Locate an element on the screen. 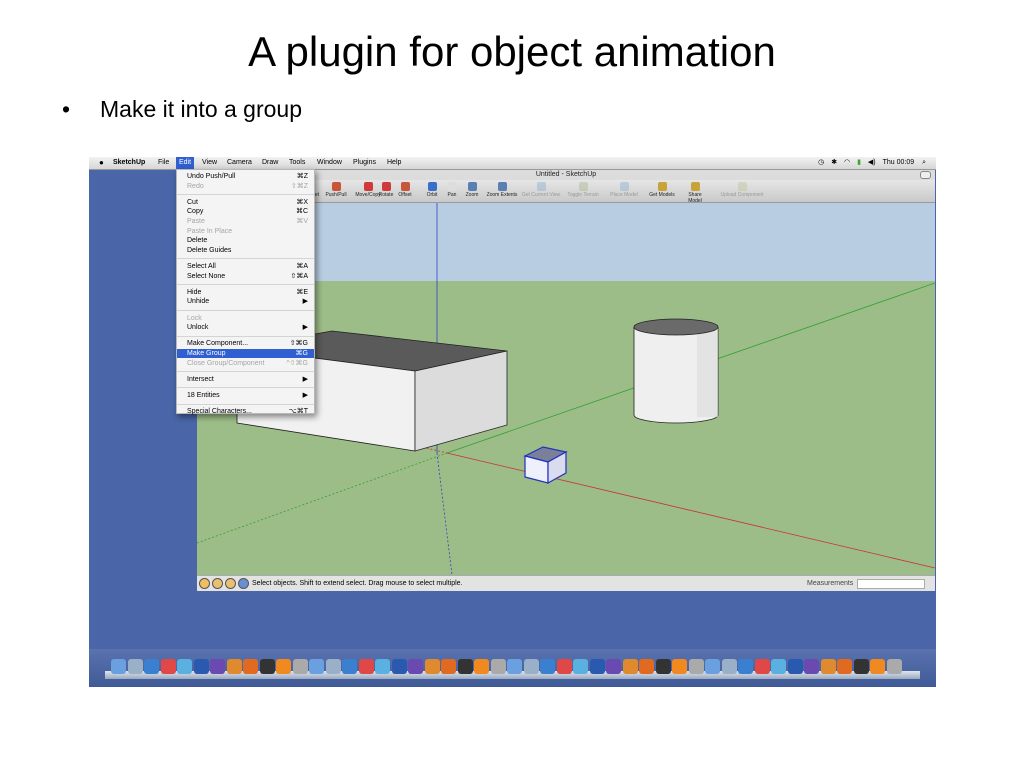 This screenshot has width=1024, height=768. window-zoom-button is located at coordinates (925, 175).